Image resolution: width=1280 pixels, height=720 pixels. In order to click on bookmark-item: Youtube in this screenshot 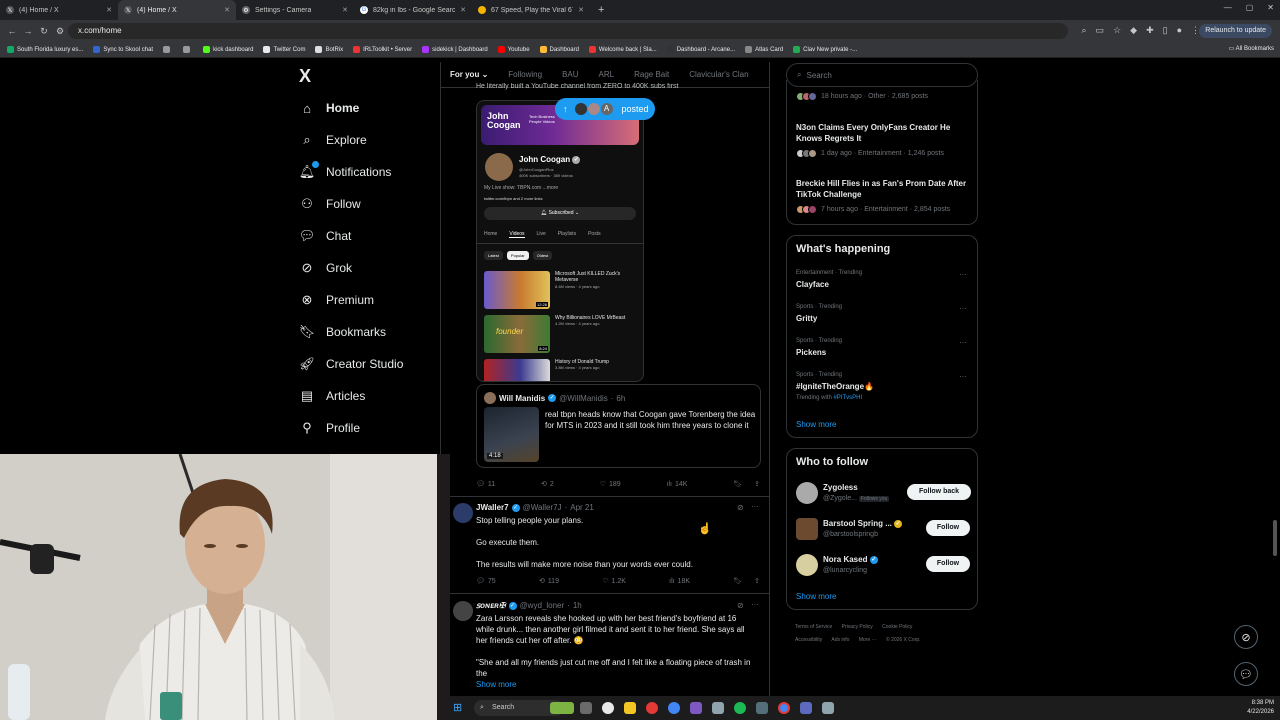, I will do `click(514, 49)`.